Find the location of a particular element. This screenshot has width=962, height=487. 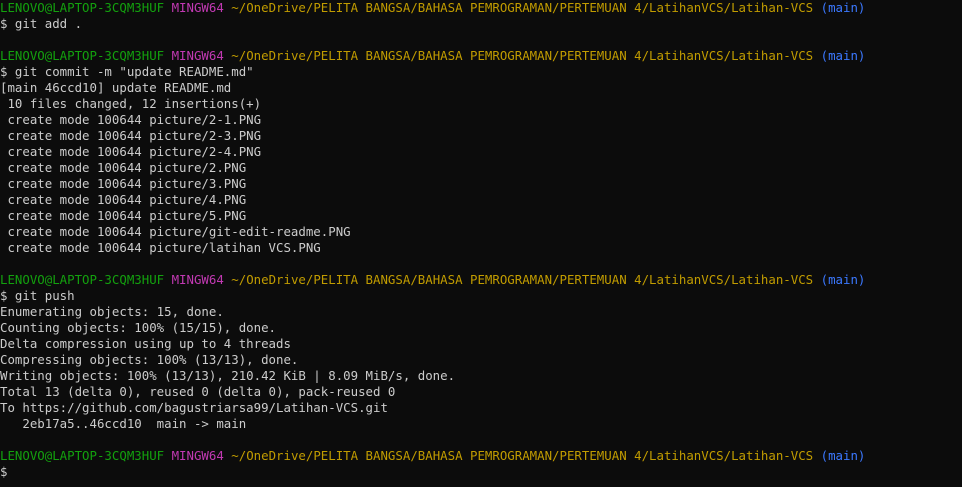

text-cursor is located at coordinates (10, 472).